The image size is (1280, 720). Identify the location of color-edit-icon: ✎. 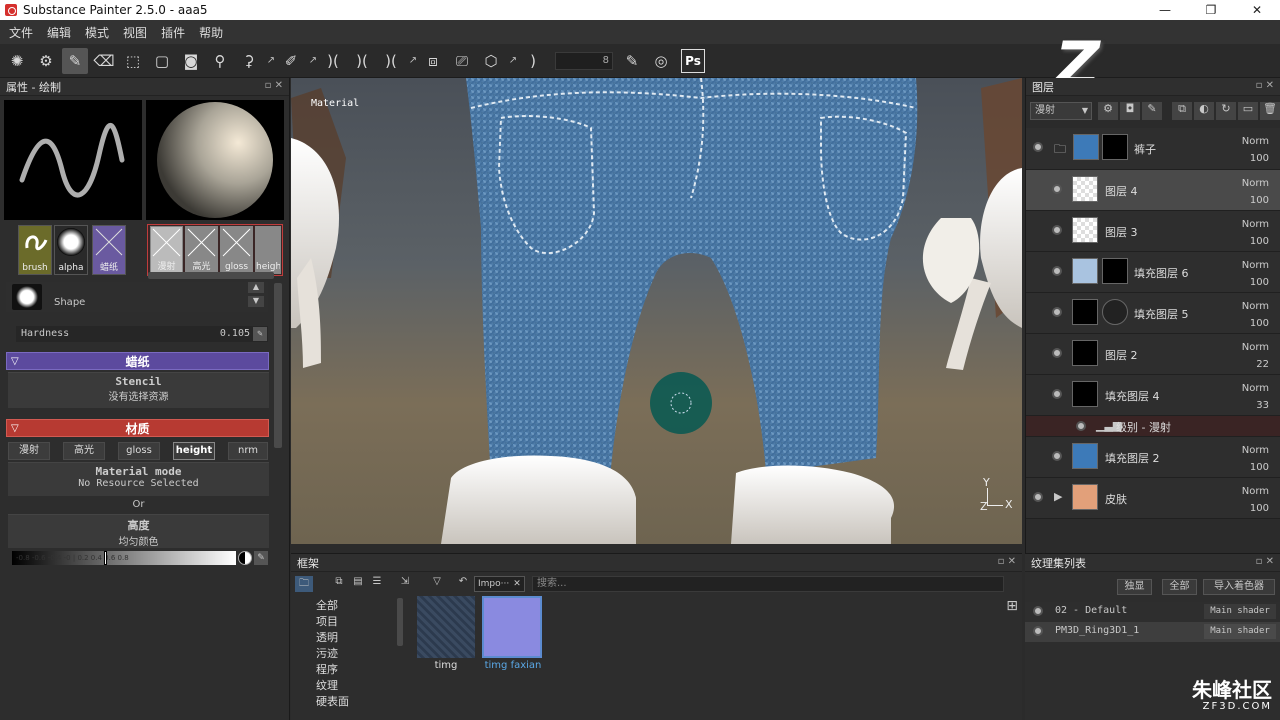
(261, 558).